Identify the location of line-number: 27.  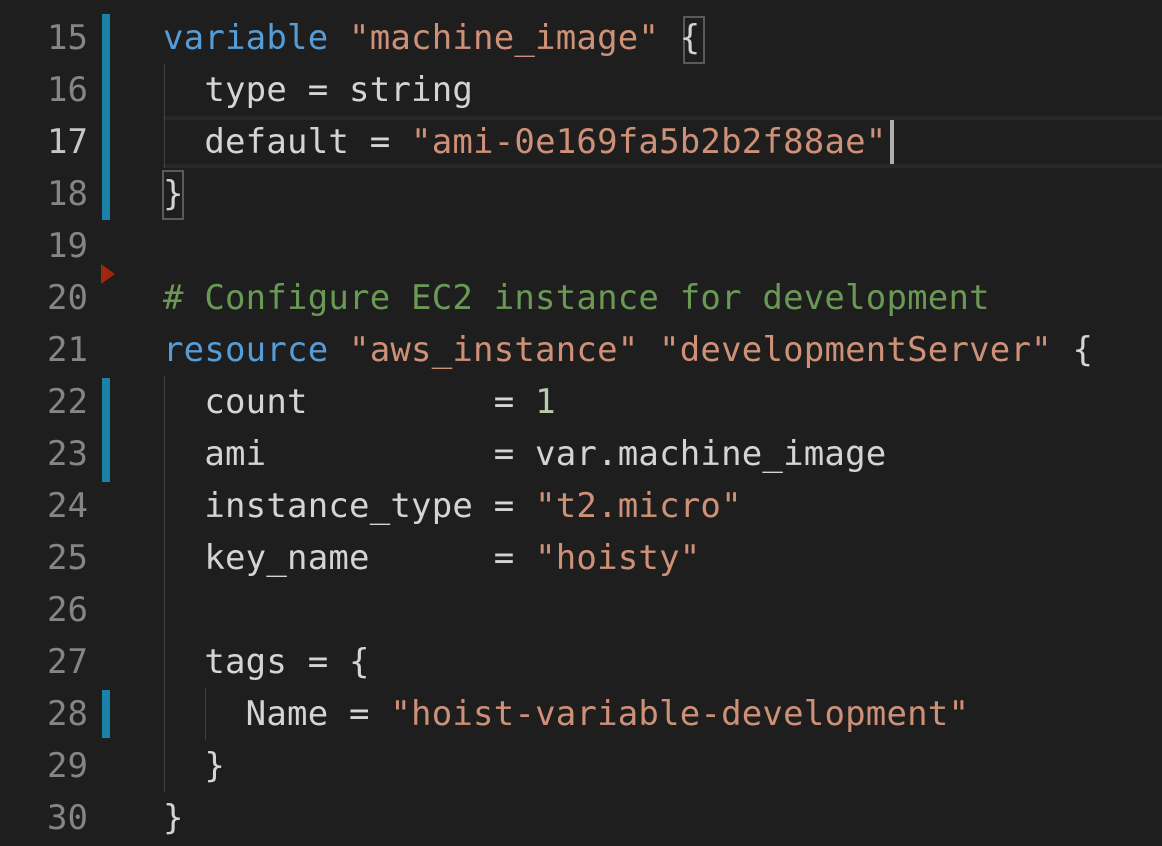
(44, 662).